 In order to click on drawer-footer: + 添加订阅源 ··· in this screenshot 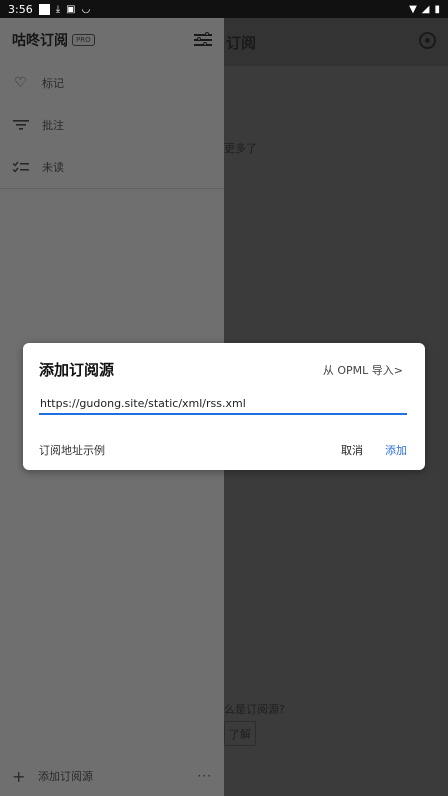, I will do `click(112, 776)`.